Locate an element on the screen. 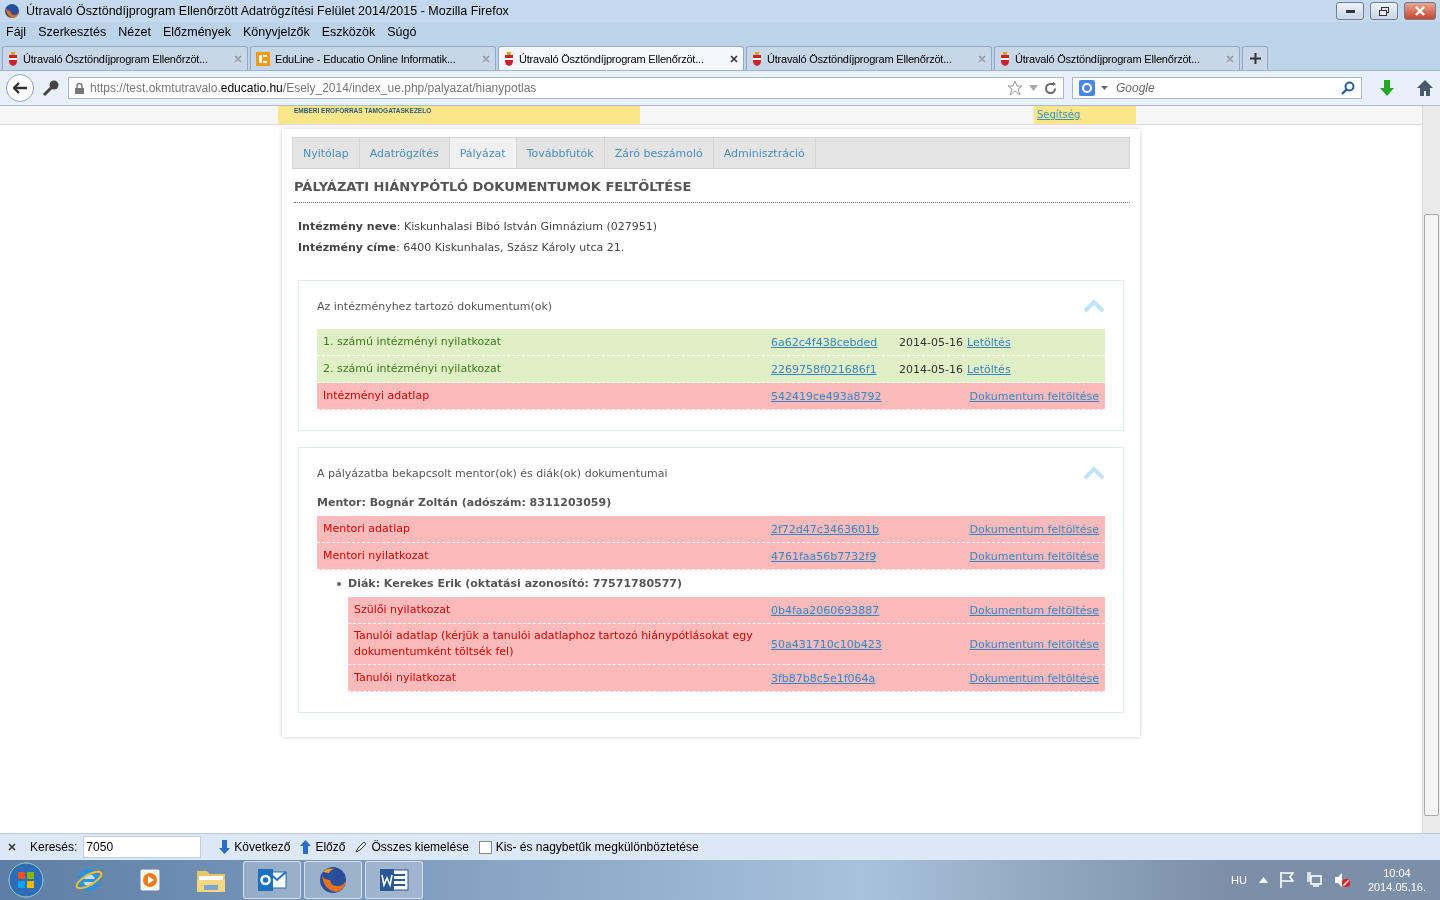 The height and width of the screenshot is (900, 1440). document-hash-link: 3fb87b8c5e1f064a is located at coordinates (823, 678).